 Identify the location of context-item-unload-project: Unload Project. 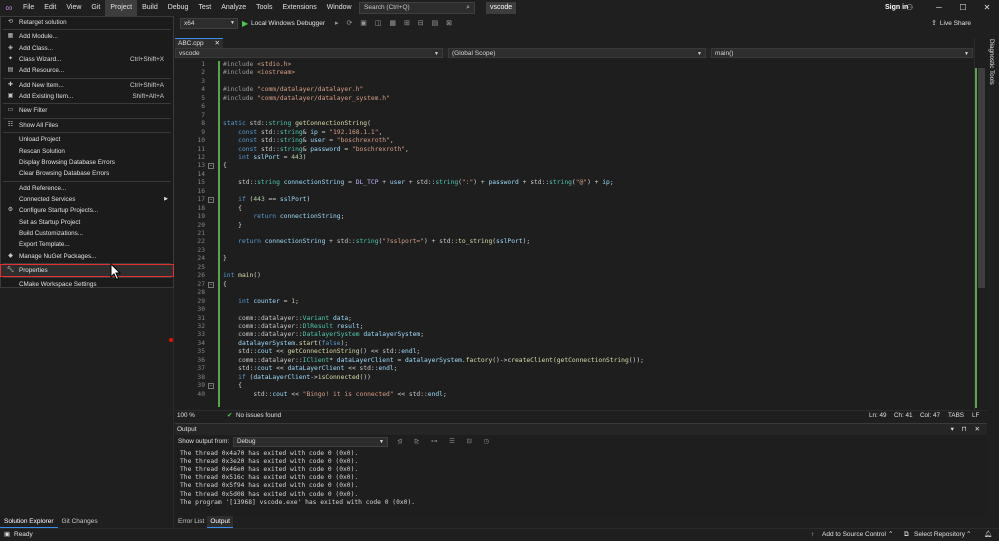
(87, 139).